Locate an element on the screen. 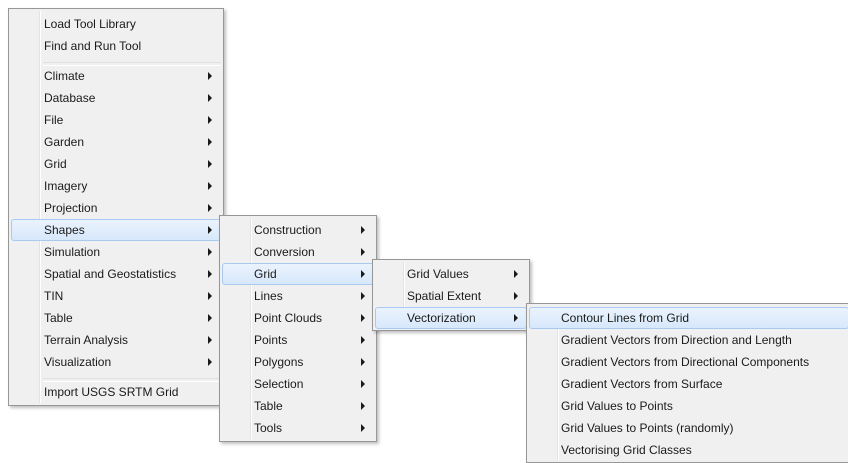  menu-item-label: Grid Values is located at coordinates (438, 274).